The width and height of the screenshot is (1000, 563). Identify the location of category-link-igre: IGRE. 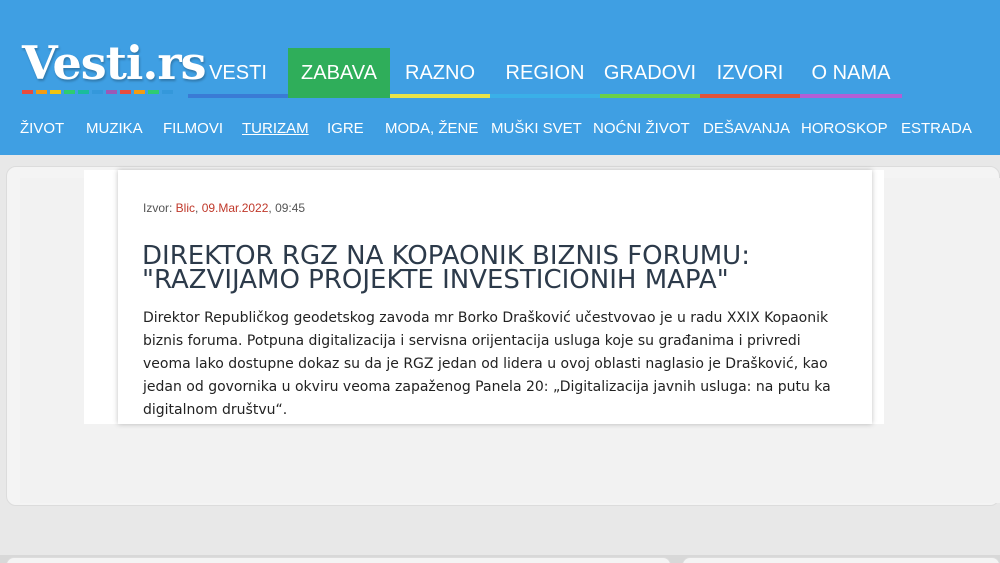
(345, 128).